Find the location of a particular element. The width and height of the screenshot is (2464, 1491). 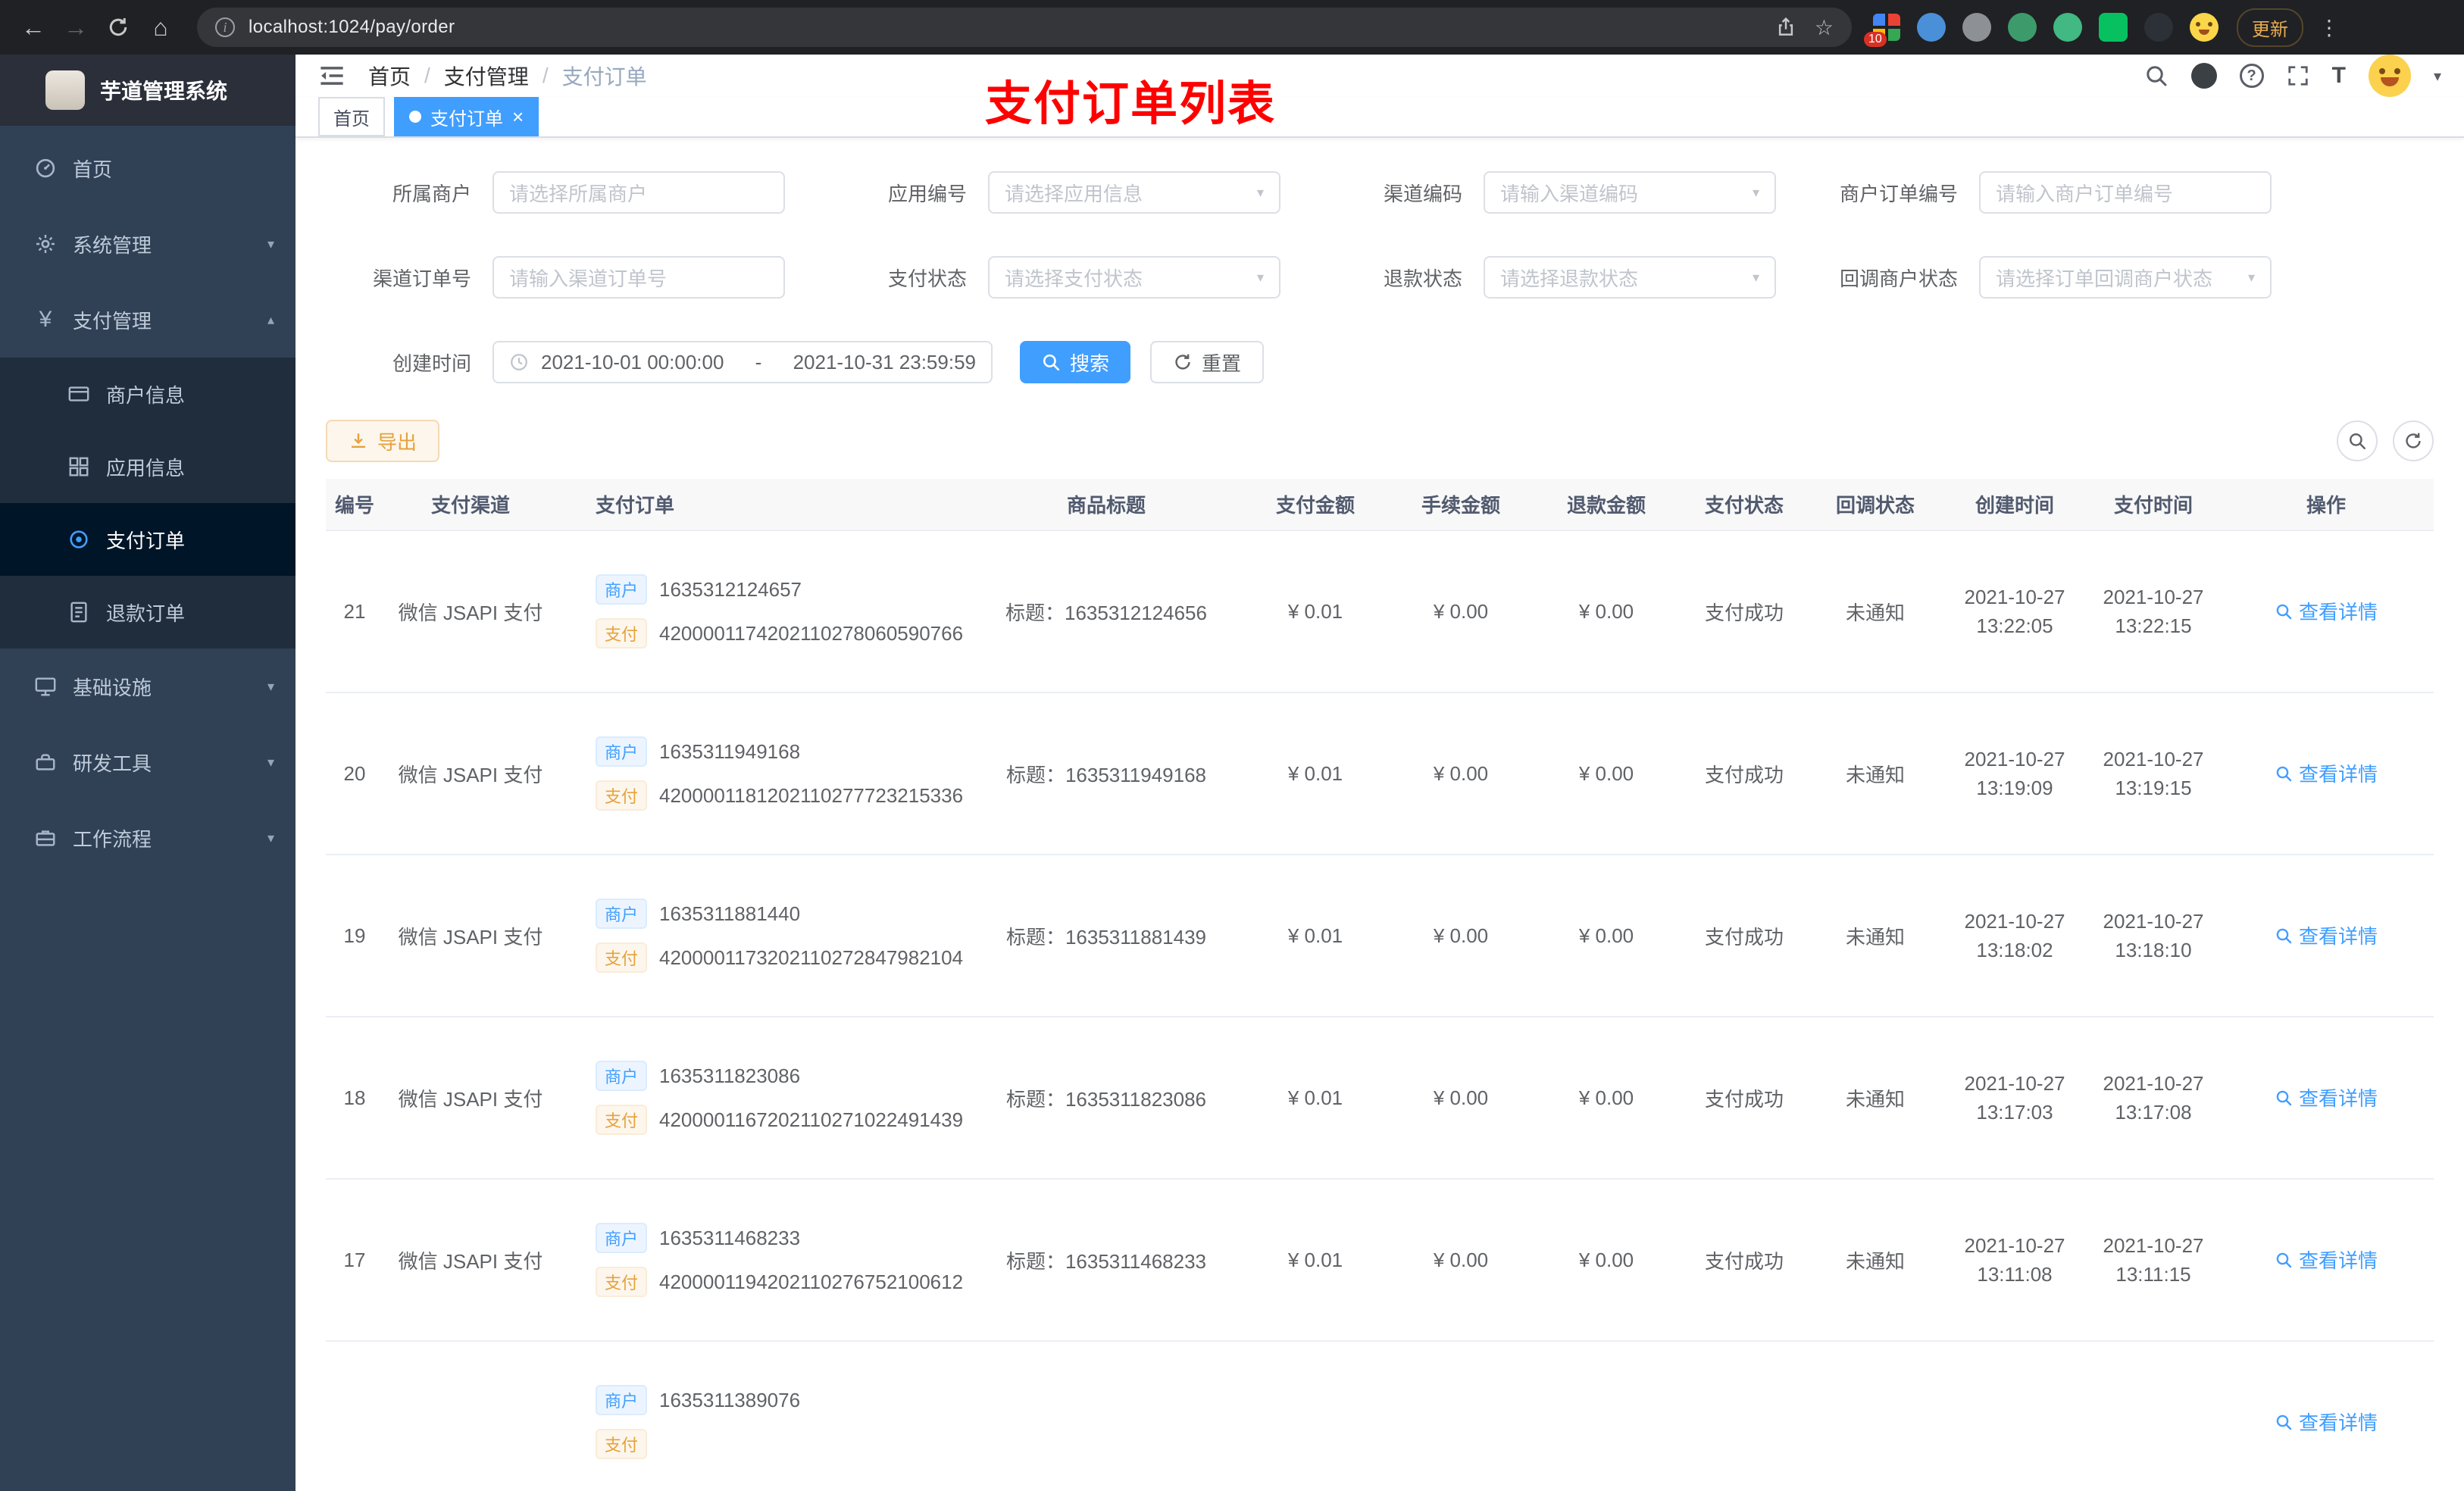

col-pay-status: 支付状态 is located at coordinates (1744, 505).